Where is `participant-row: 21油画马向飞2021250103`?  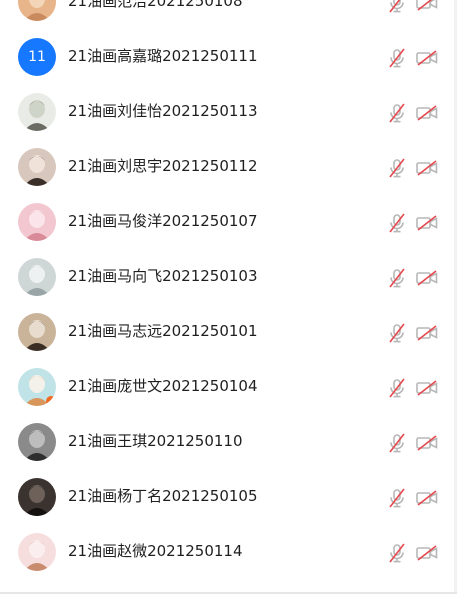
participant-row: 21油画马向飞2021250103 is located at coordinates (228, 268).